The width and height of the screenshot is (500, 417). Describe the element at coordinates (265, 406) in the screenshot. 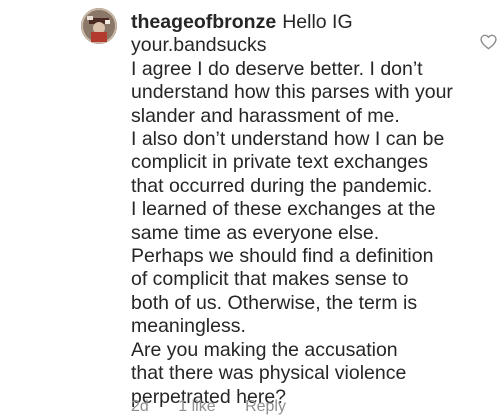

I see `reply-button: Reply` at that location.